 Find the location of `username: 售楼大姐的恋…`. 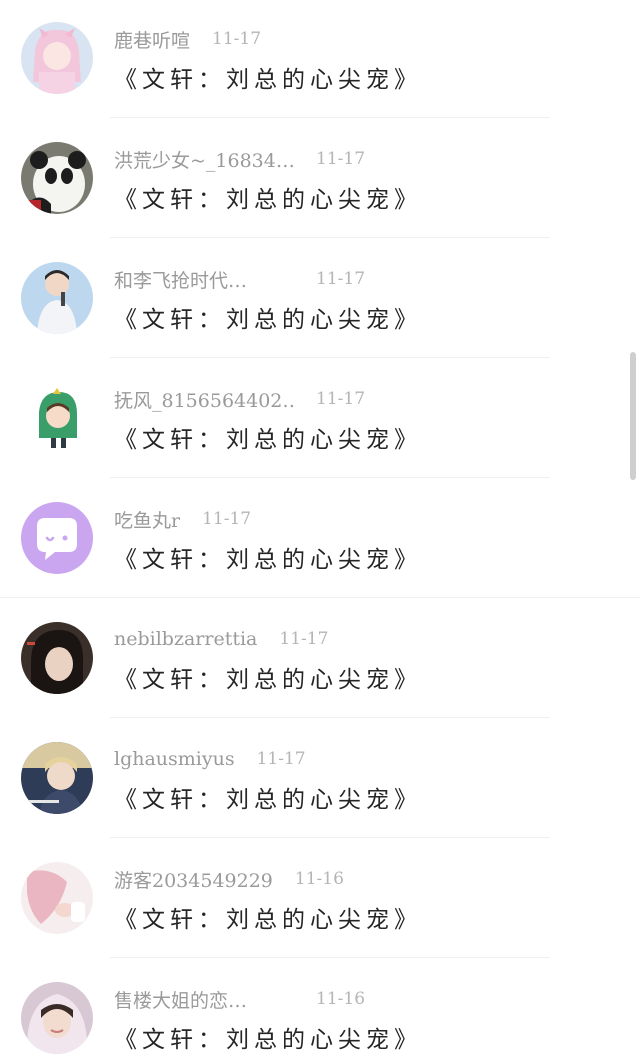

username: 售楼大姐的恋… is located at coordinates (204, 999).